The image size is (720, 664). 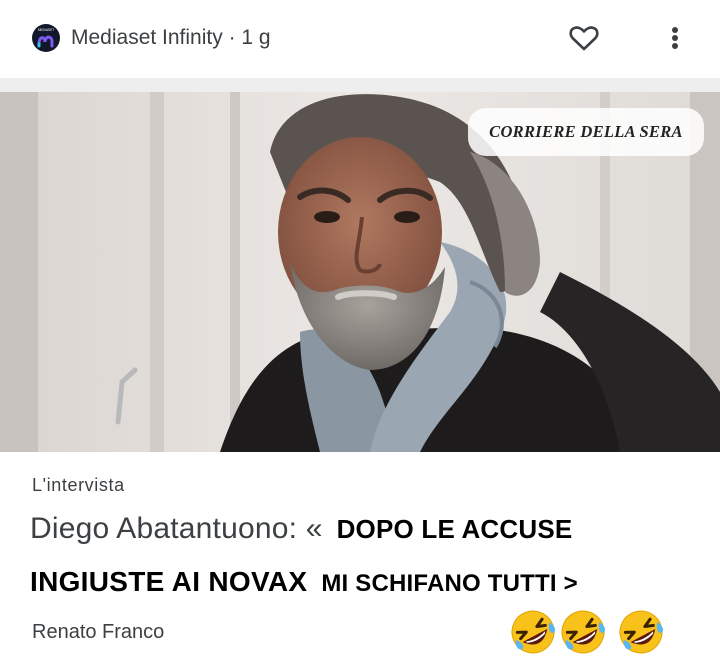 I want to click on newspaper-label: CORRIERE DELLA SERA, so click(x=586, y=131).